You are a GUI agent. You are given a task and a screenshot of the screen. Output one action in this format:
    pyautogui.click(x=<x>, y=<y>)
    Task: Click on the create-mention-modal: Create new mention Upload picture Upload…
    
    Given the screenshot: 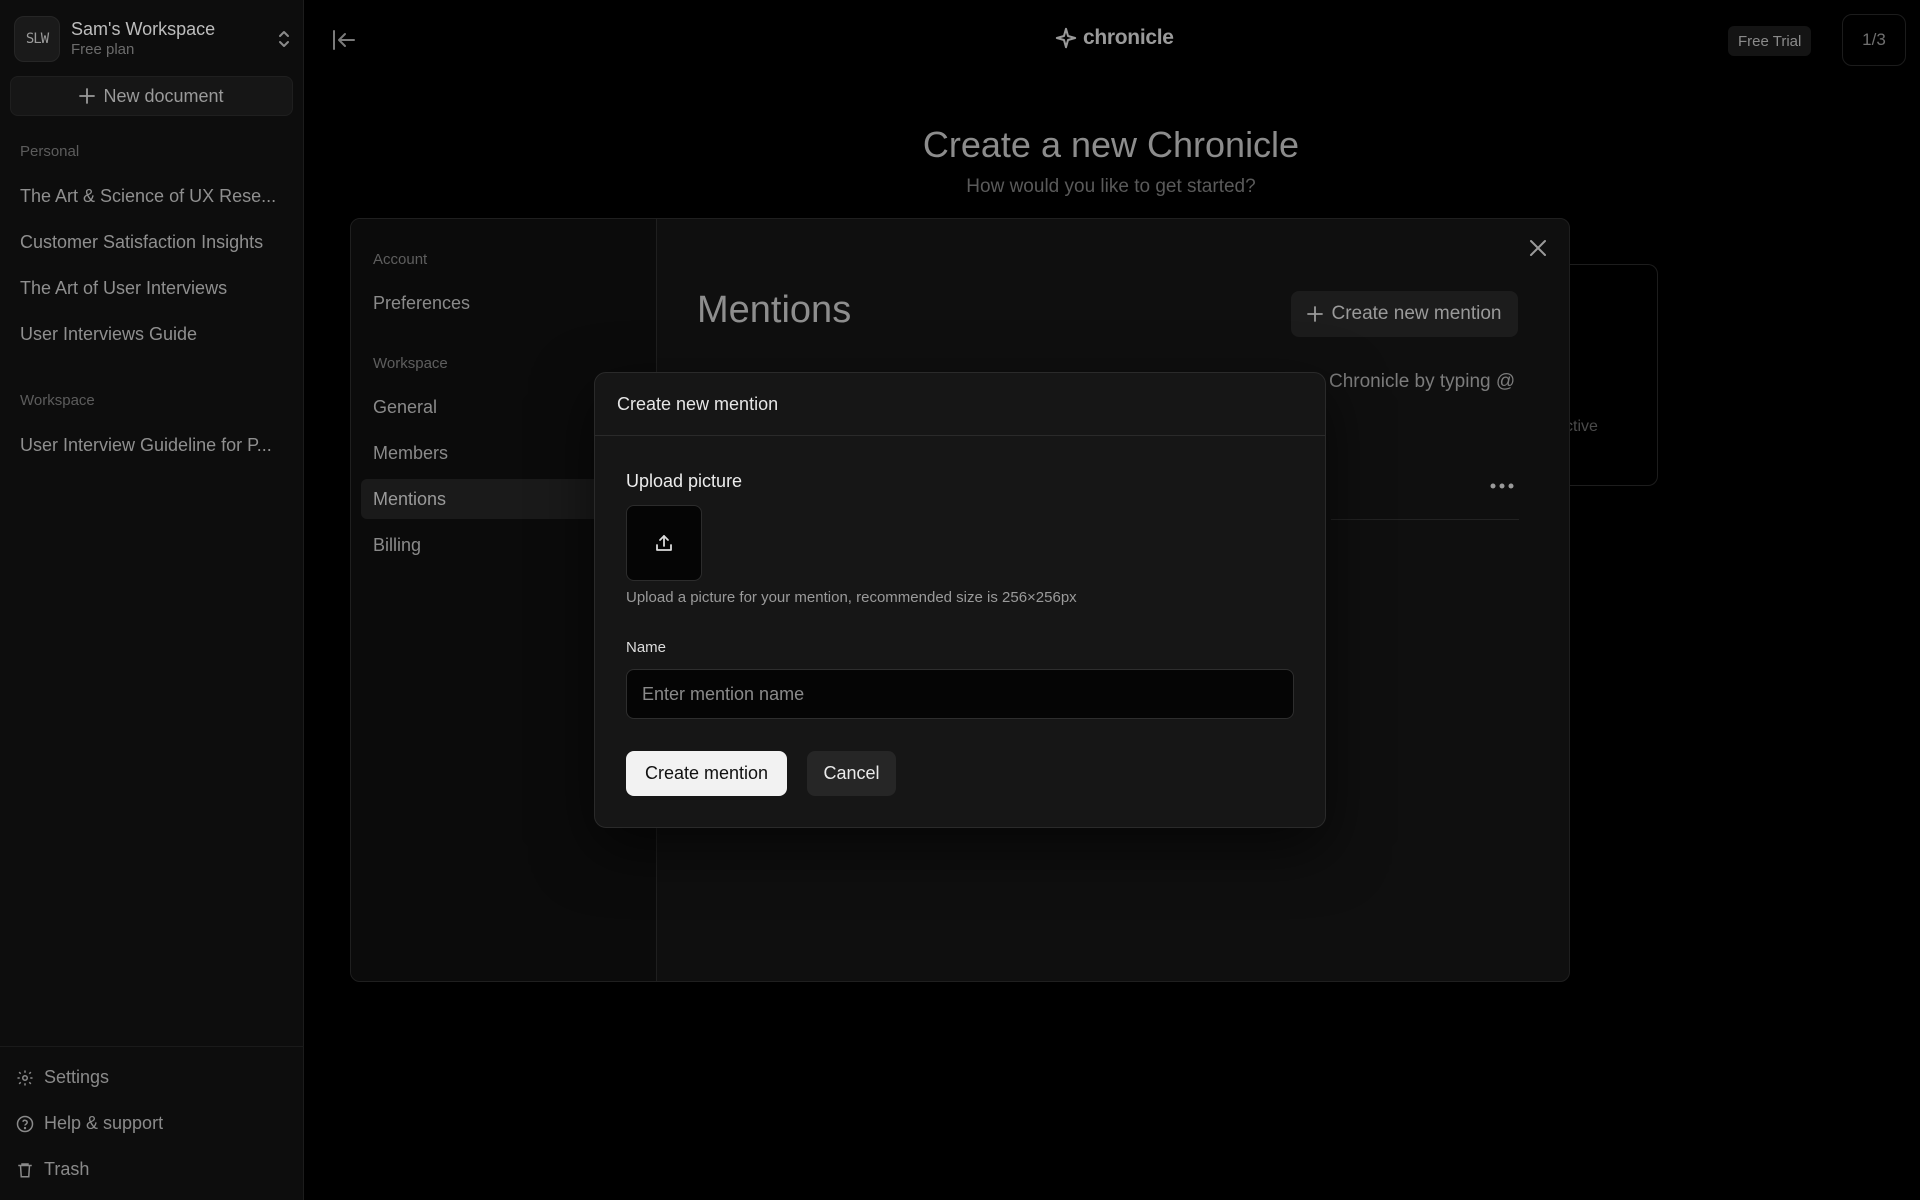 What is the action you would take?
    pyautogui.click(x=960, y=600)
    